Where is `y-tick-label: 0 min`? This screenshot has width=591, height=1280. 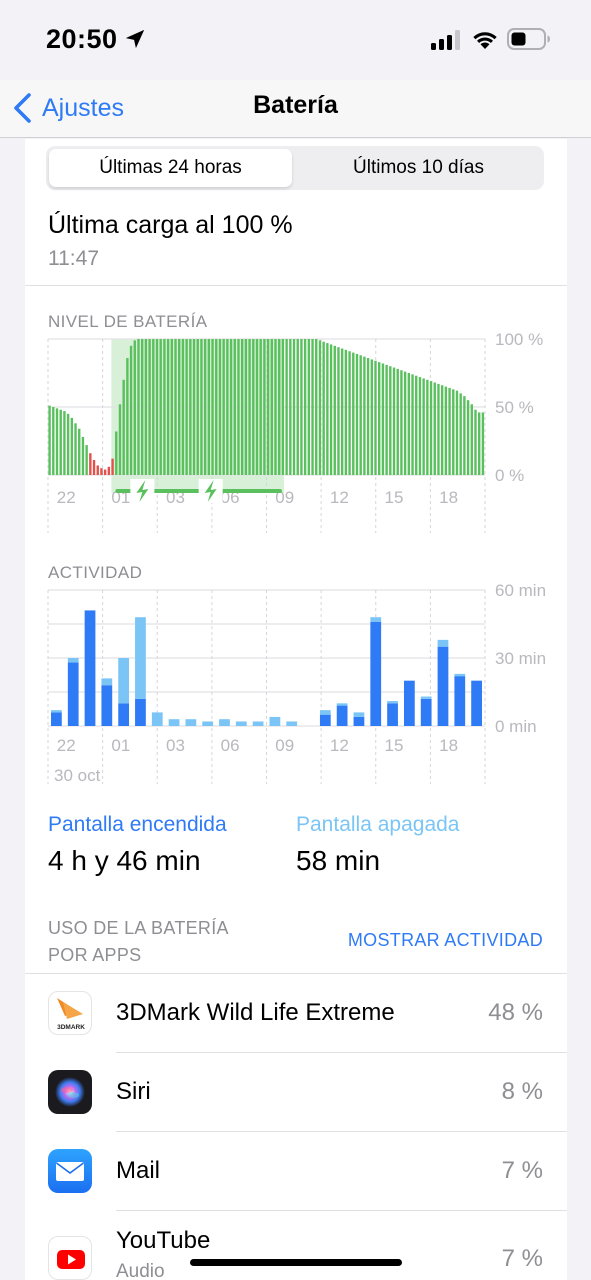
y-tick-label: 0 min is located at coordinates (516, 726).